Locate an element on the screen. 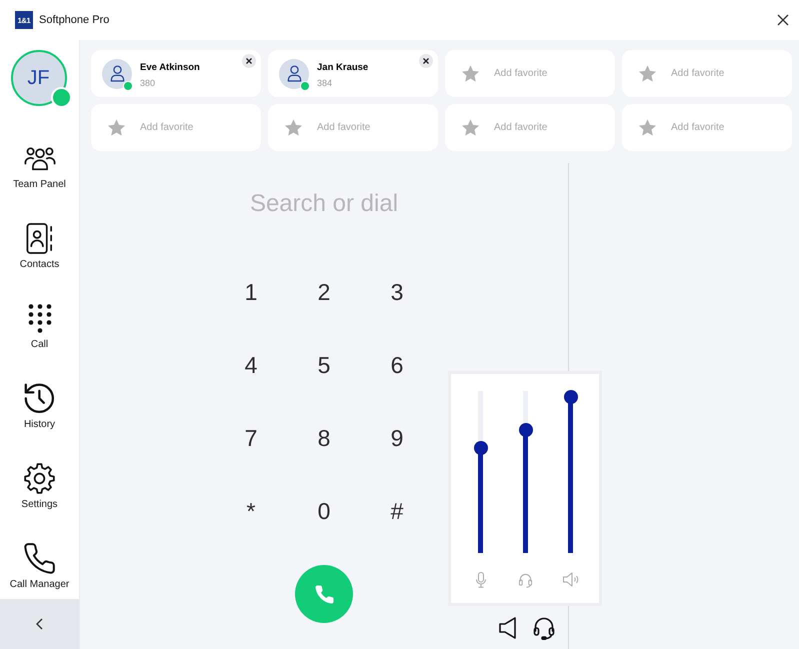 The width and height of the screenshot is (799, 649). contact-number: 384 is located at coordinates (325, 83).